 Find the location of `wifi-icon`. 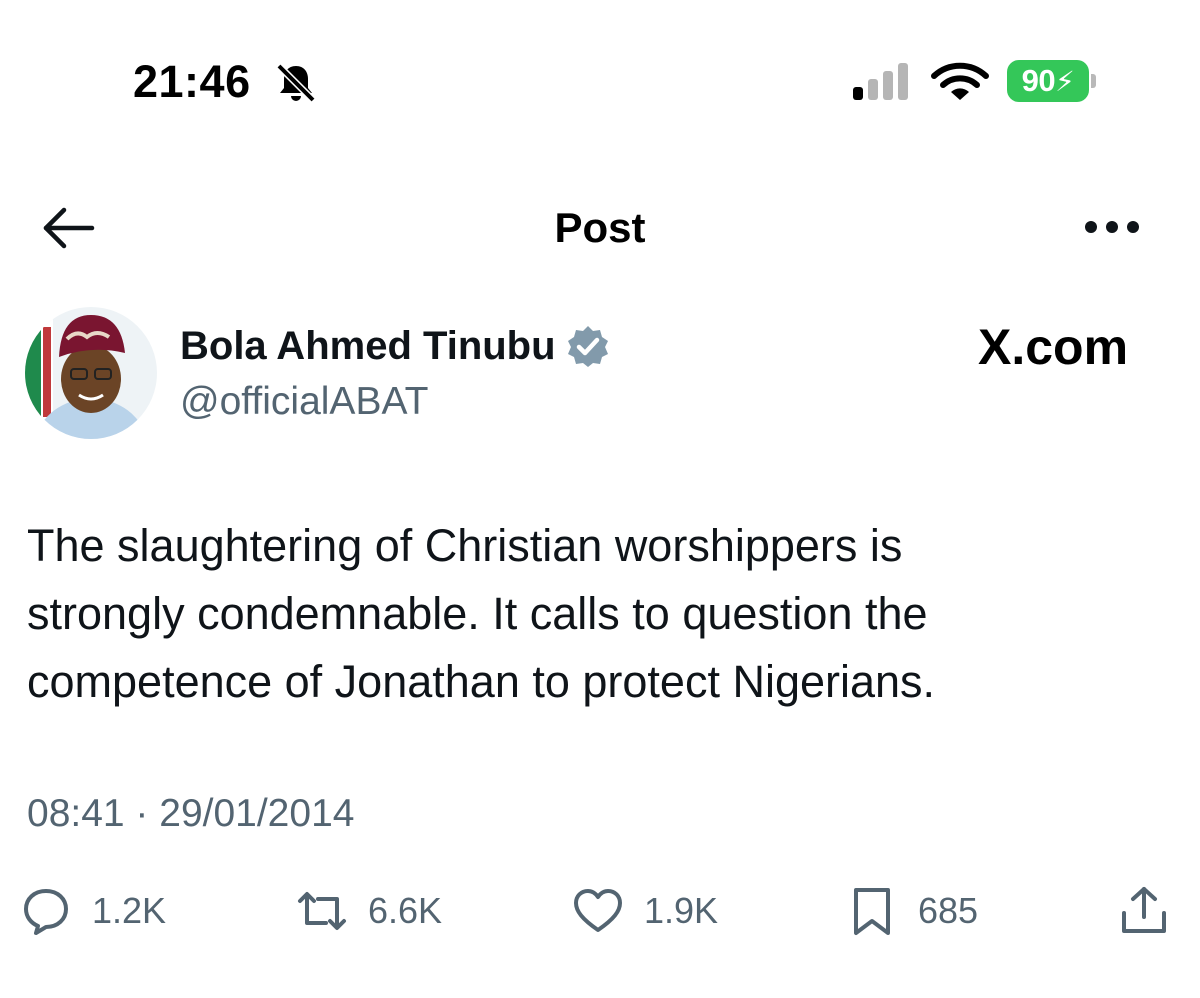

wifi-icon is located at coordinates (960, 81).